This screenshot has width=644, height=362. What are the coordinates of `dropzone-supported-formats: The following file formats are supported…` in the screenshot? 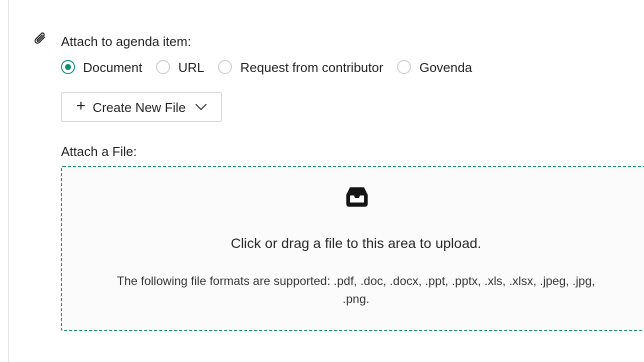 It's located at (353, 290).